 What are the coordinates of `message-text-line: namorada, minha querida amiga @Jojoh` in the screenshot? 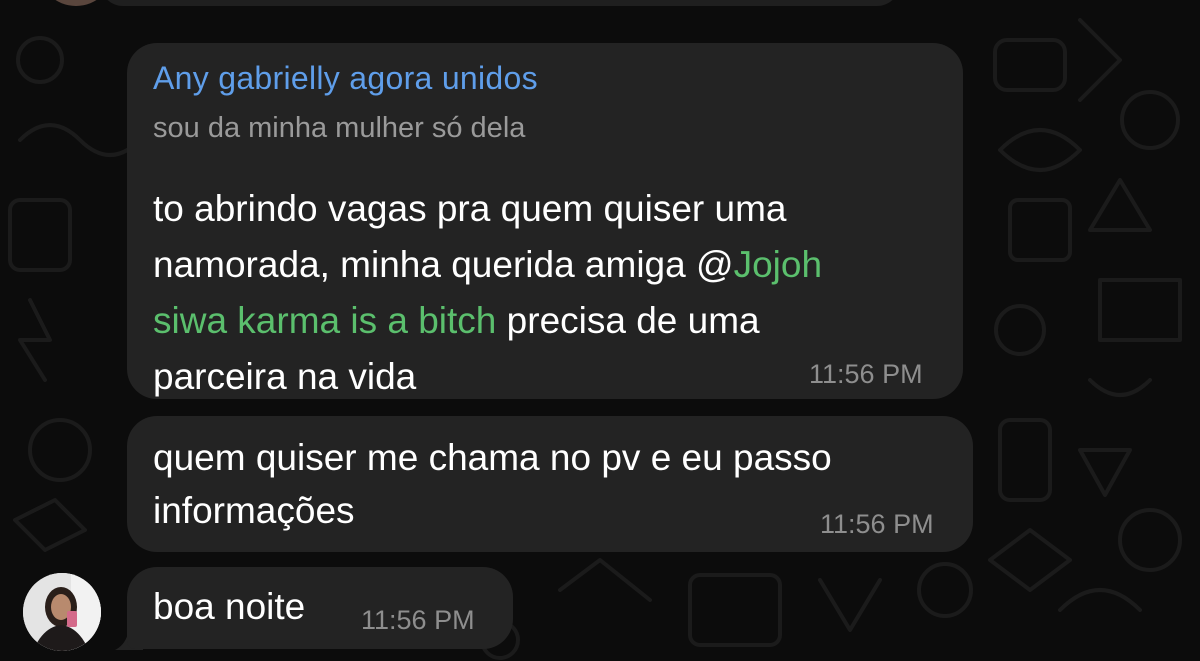 It's located at (487, 265).